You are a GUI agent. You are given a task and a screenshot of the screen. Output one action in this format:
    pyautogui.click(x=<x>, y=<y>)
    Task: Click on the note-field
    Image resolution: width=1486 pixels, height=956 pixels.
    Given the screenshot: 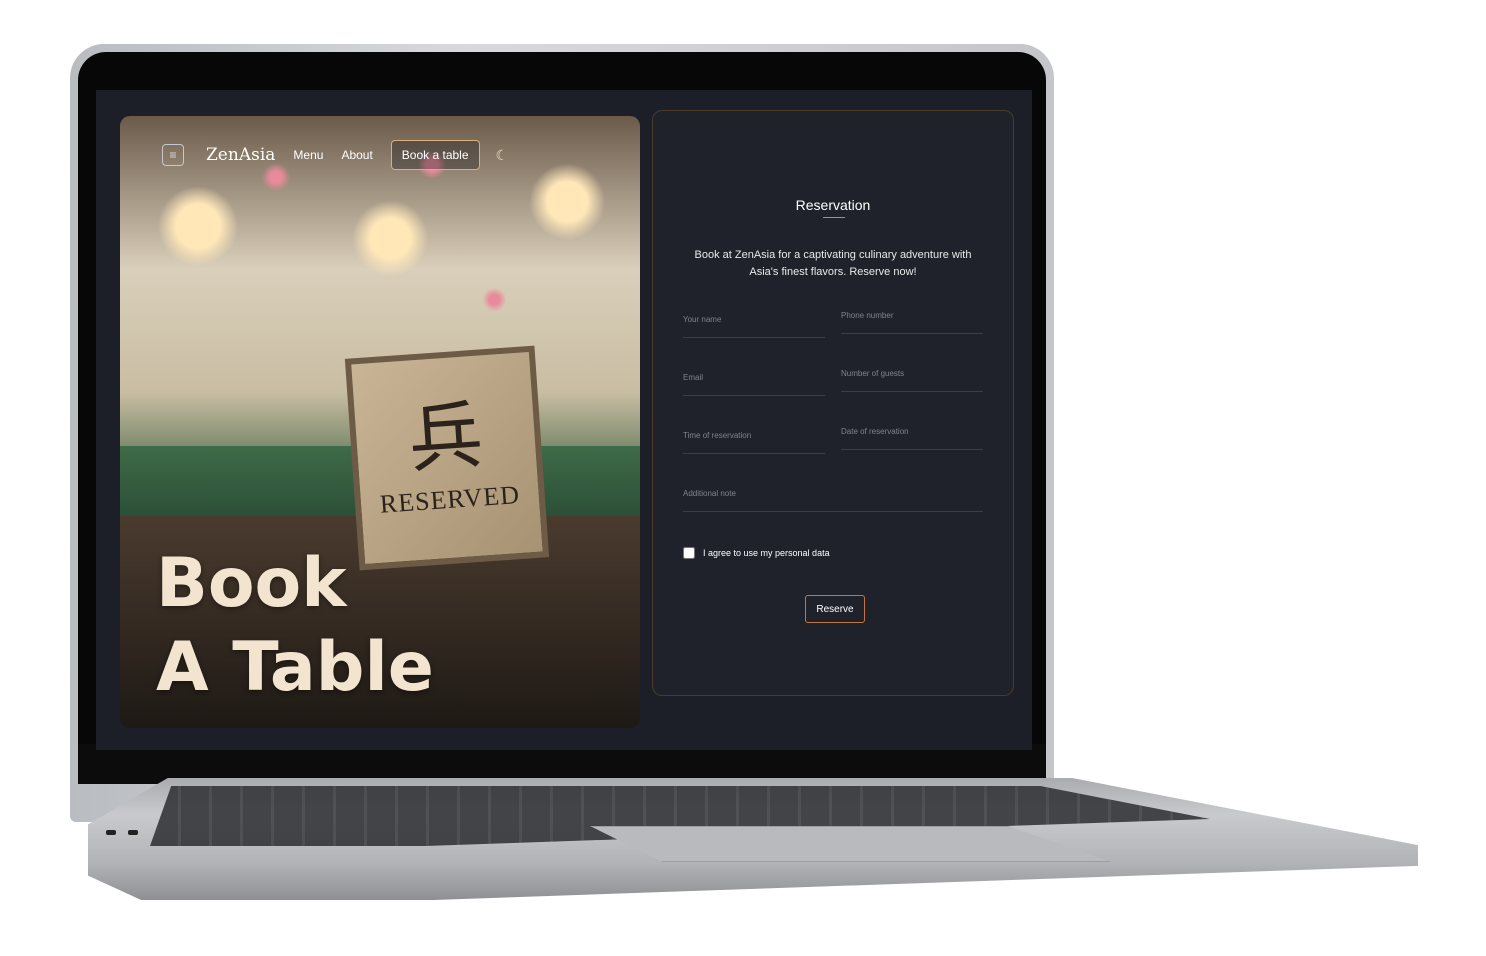 What is the action you would take?
    pyautogui.click(x=833, y=496)
    